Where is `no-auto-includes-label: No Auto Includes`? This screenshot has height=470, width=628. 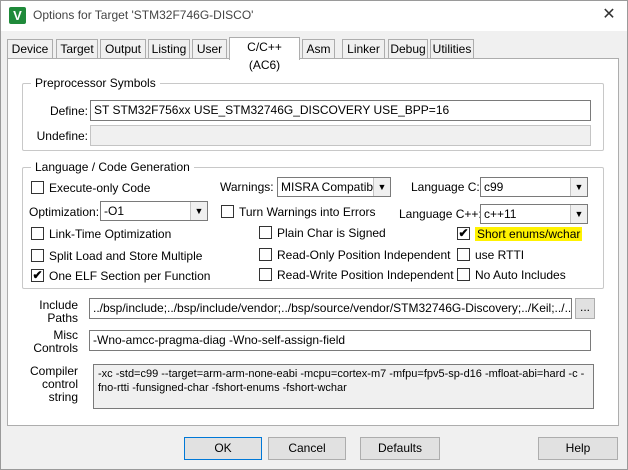
no-auto-includes-label: No Auto Includes is located at coordinates (520, 275).